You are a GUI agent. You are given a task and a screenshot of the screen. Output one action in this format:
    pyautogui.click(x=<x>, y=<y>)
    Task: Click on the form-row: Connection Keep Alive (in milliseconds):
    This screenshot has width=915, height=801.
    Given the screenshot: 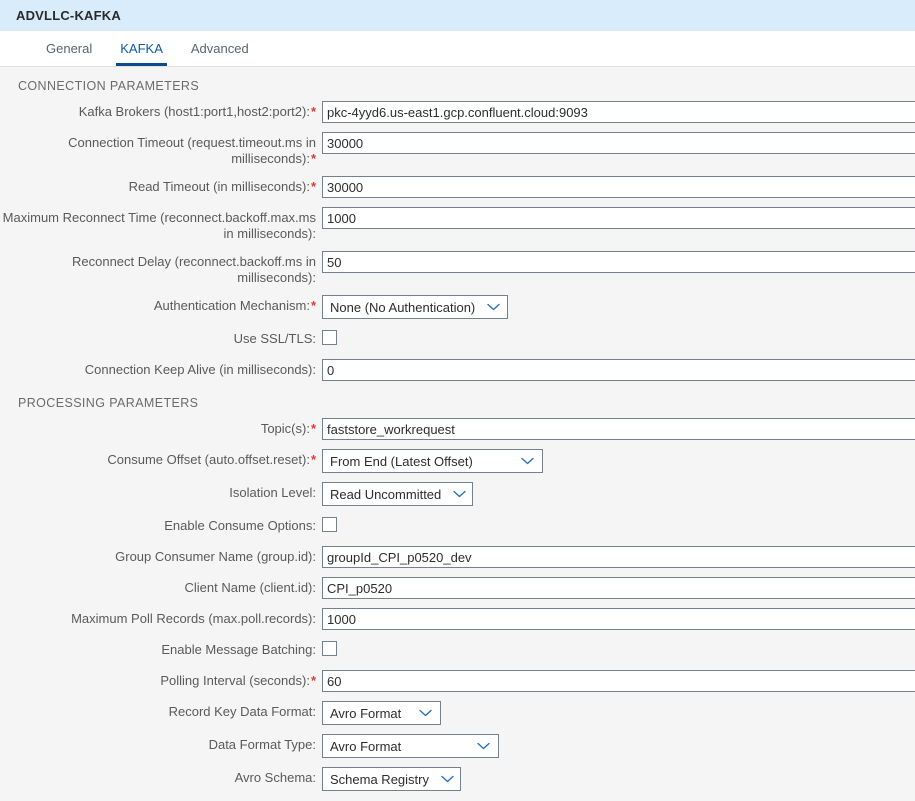 What is the action you would take?
    pyautogui.click(x=457, y=370)
    